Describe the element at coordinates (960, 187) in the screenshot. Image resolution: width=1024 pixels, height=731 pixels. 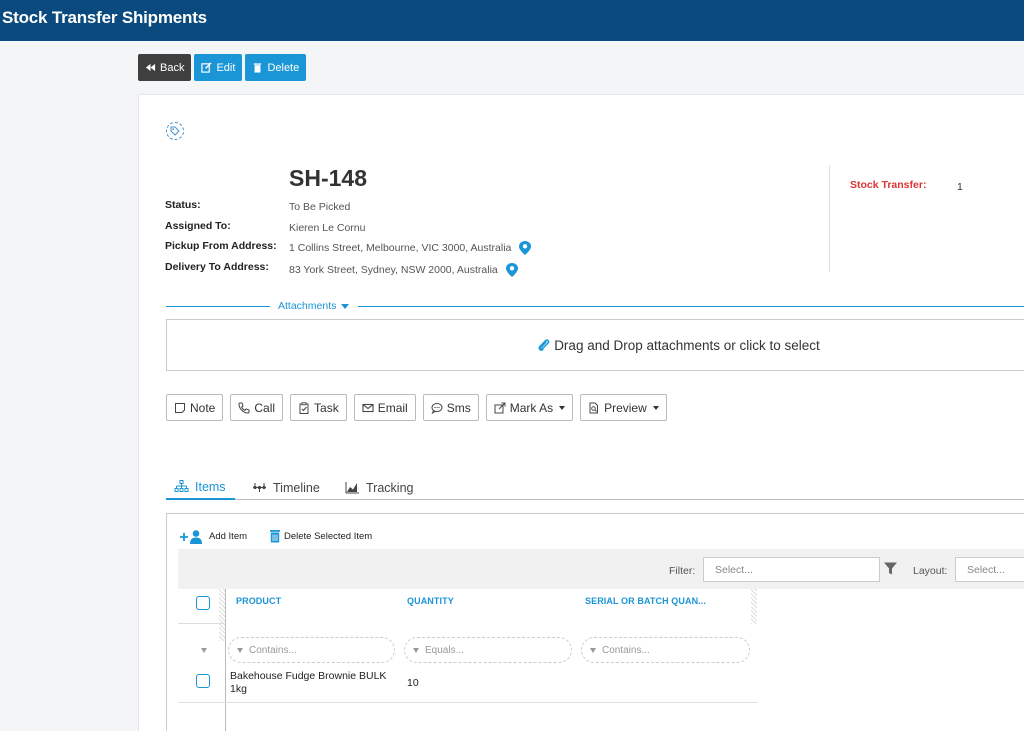
I see `stock-transfer-value: 1` at that location.